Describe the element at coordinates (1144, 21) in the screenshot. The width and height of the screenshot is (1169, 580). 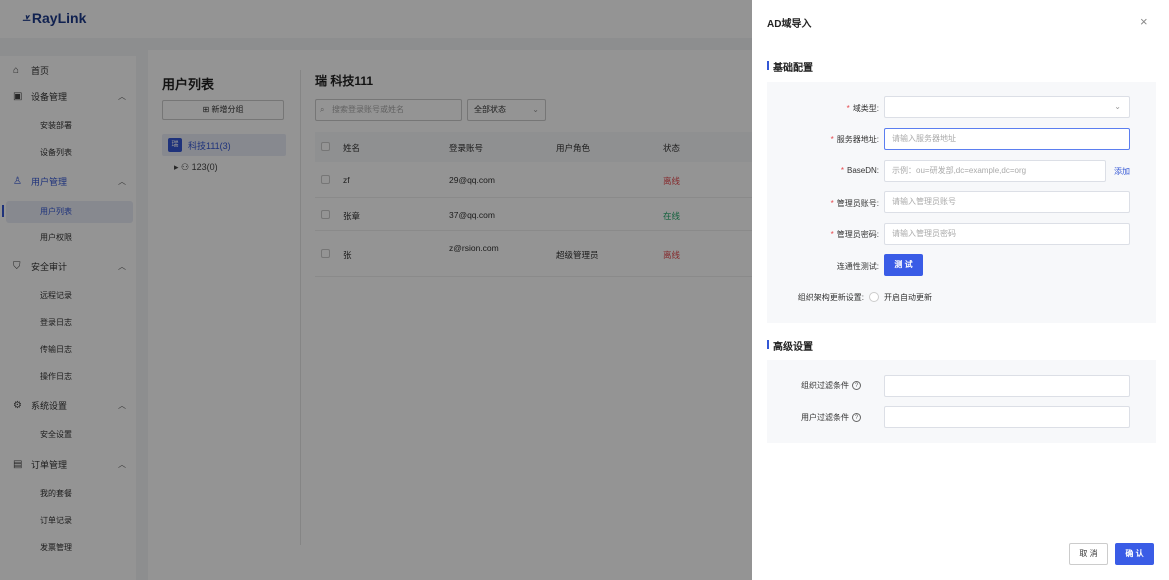
I see `close-icon: ×` at that location.